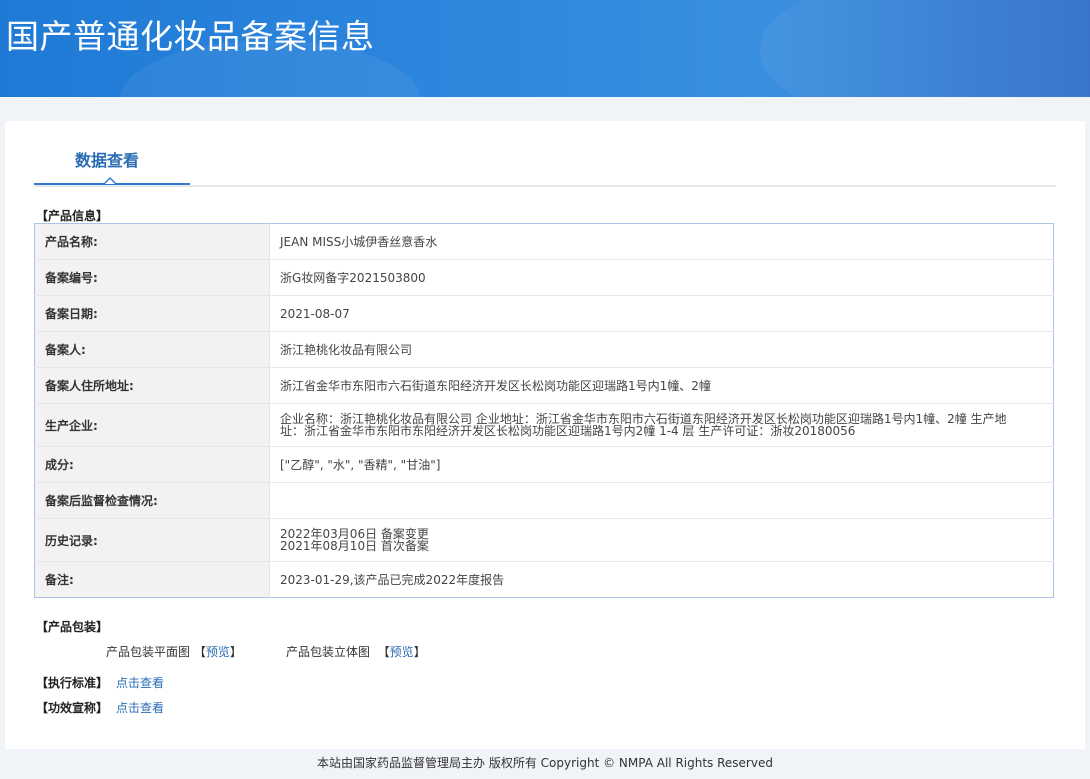 The height and width of the screenshot is (779, 1090). I want to click on standard-line: 【执行标准】 点击查看, so click(100, 682).